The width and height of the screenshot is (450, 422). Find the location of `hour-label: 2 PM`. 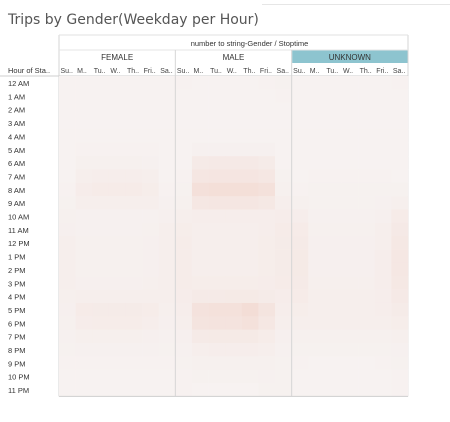

hour-label: 2 PM is located at coordinates (17, 270).